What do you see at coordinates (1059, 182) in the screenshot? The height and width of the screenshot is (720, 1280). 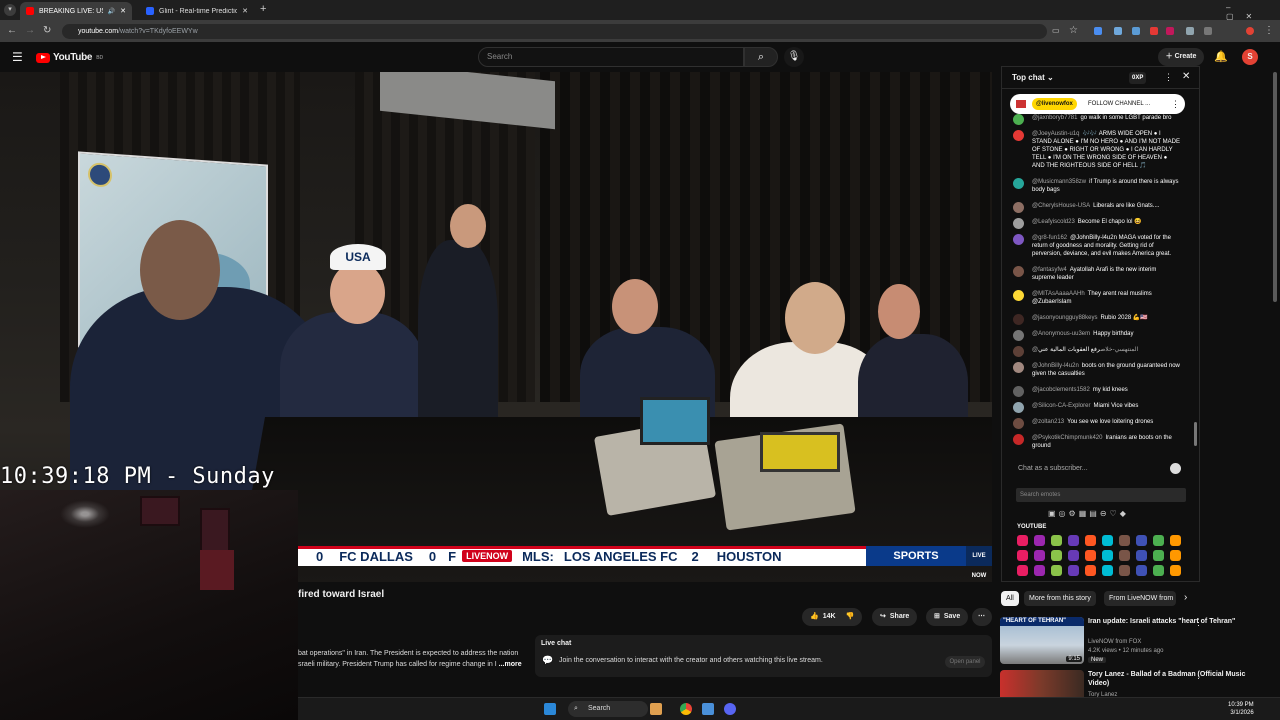 I see `chat-username: @Musicmann358zw` at bounding box center [1059, 182].